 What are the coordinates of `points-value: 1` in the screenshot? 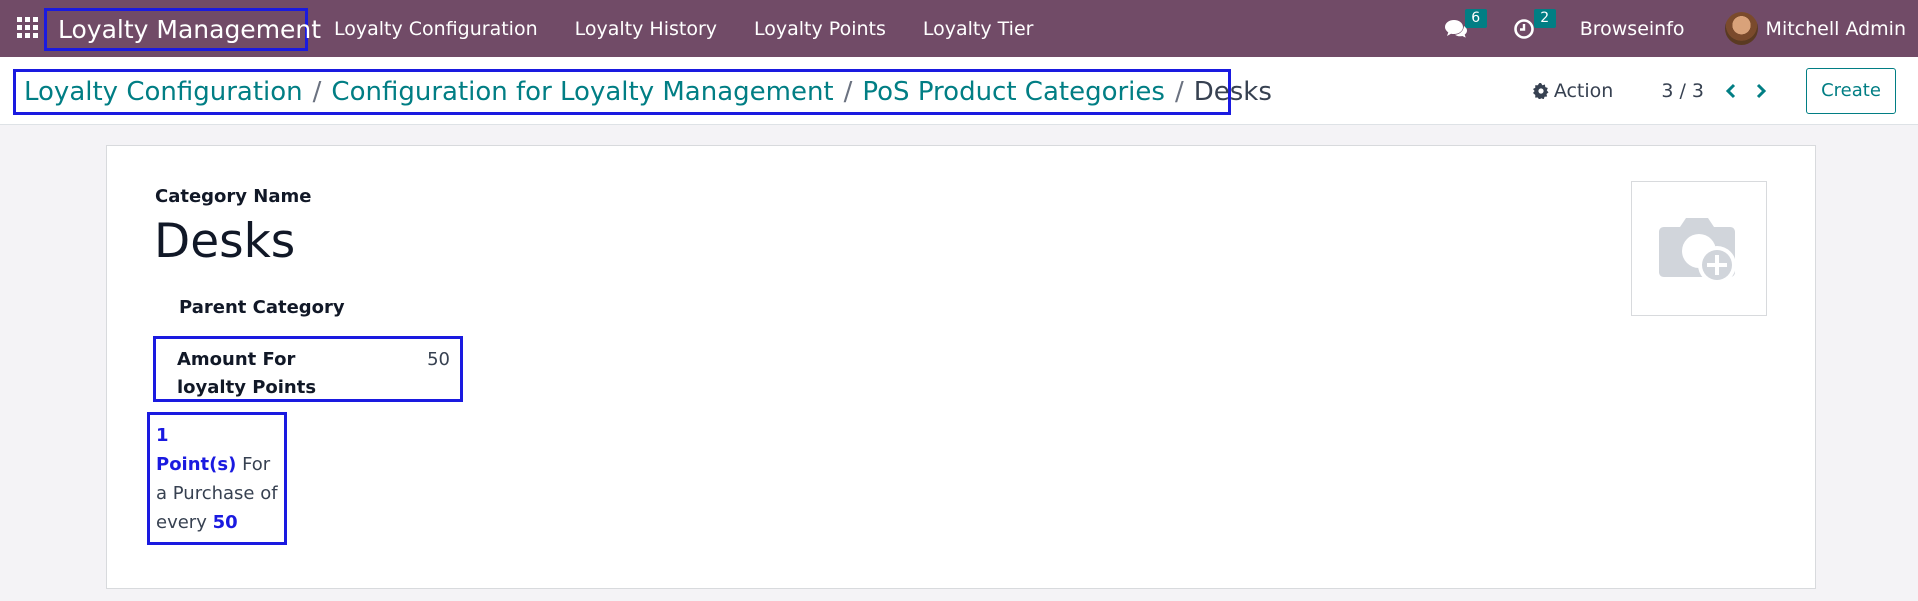 It's located at (162, 435).